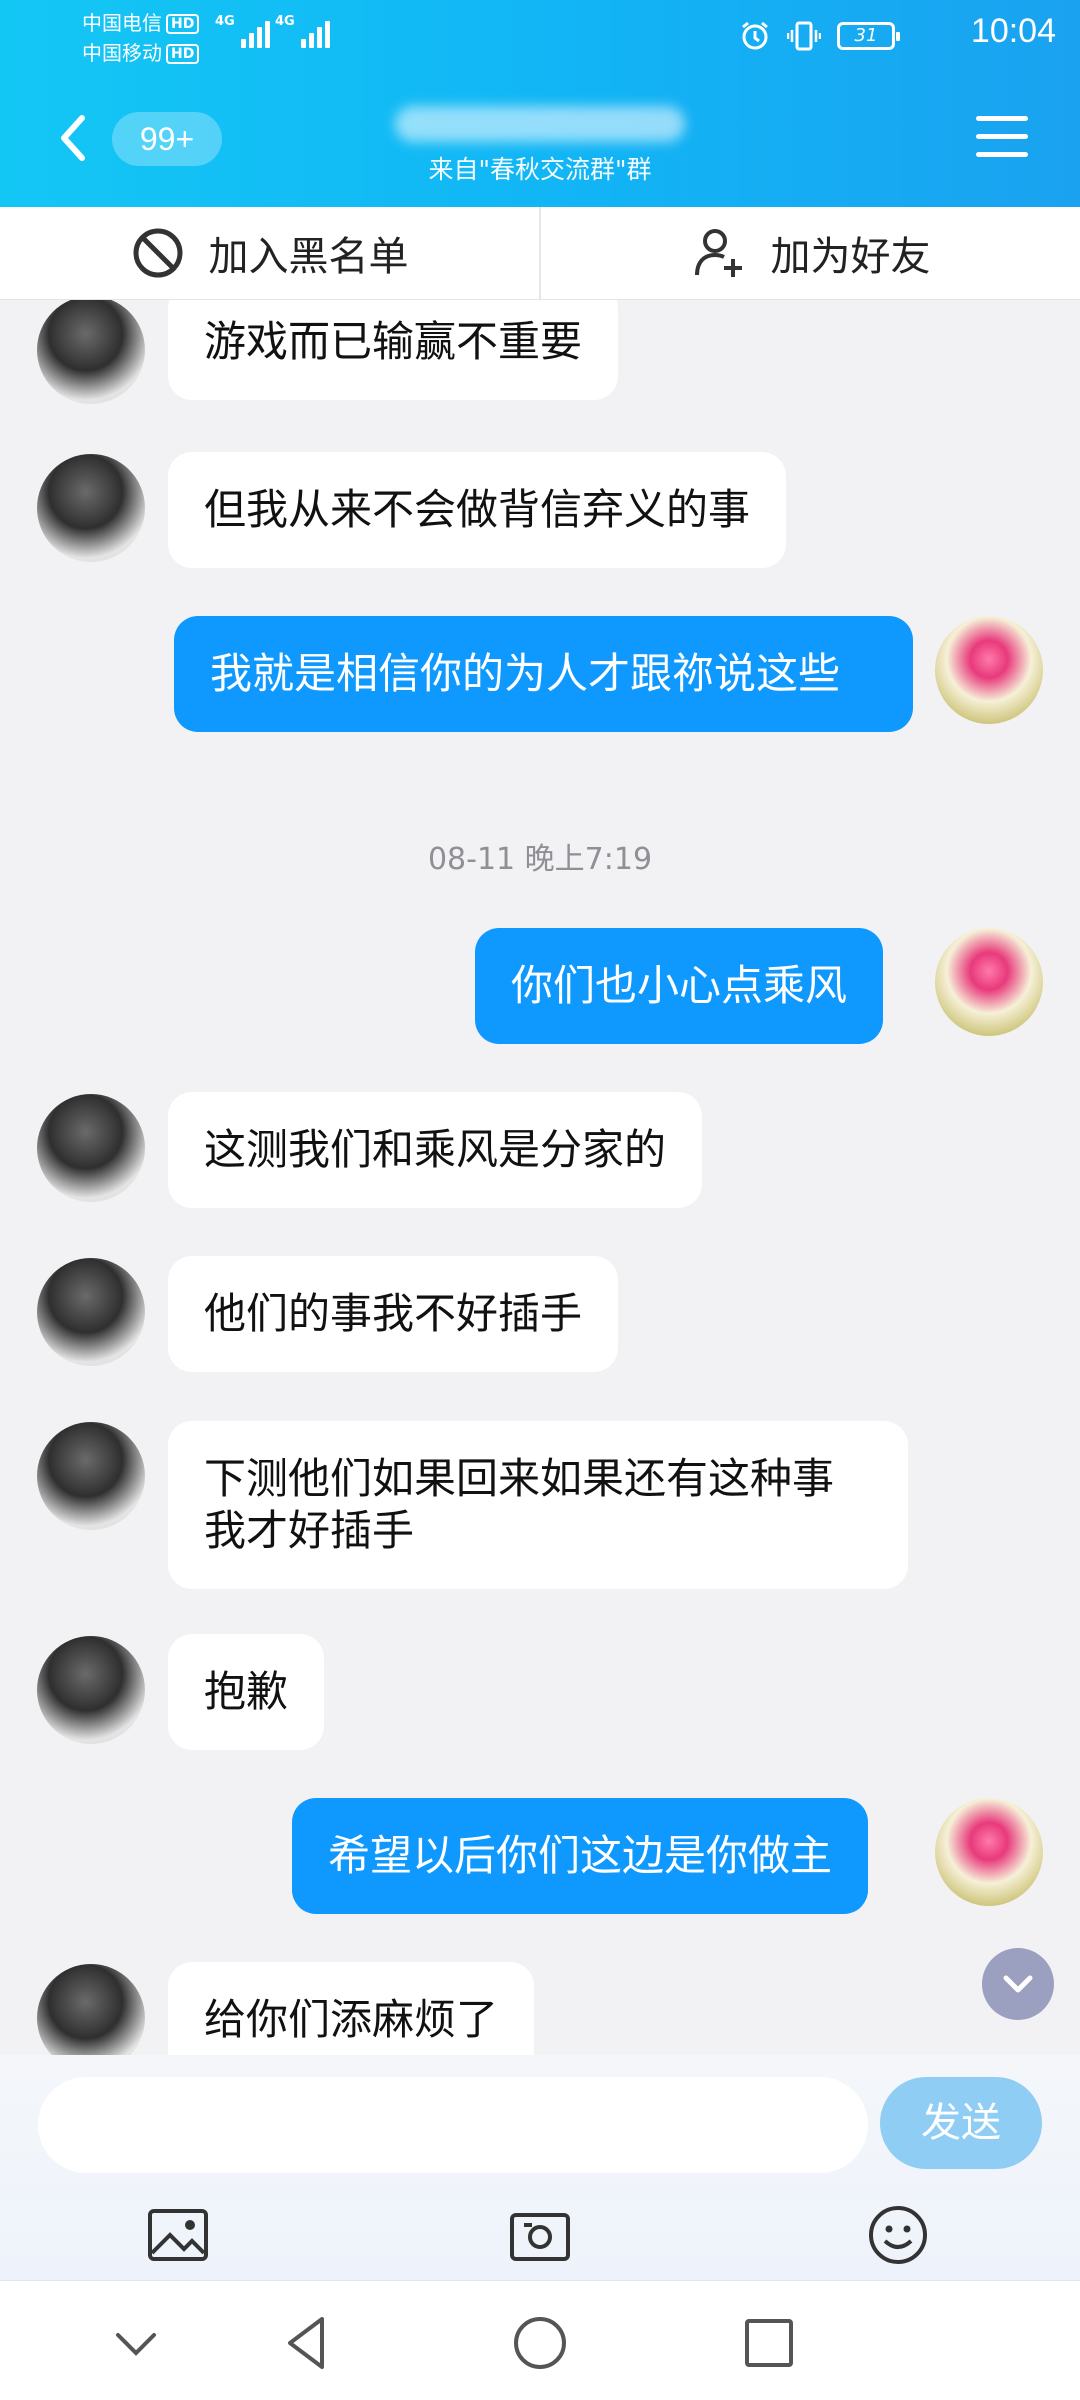 Image resolution: width=1080 pixels, height=2400 pixels. What do you see at coordinates (1002, 138) in the screenshot?
I see `hamburger-menu-icon` at bounding box center [1002, 138].